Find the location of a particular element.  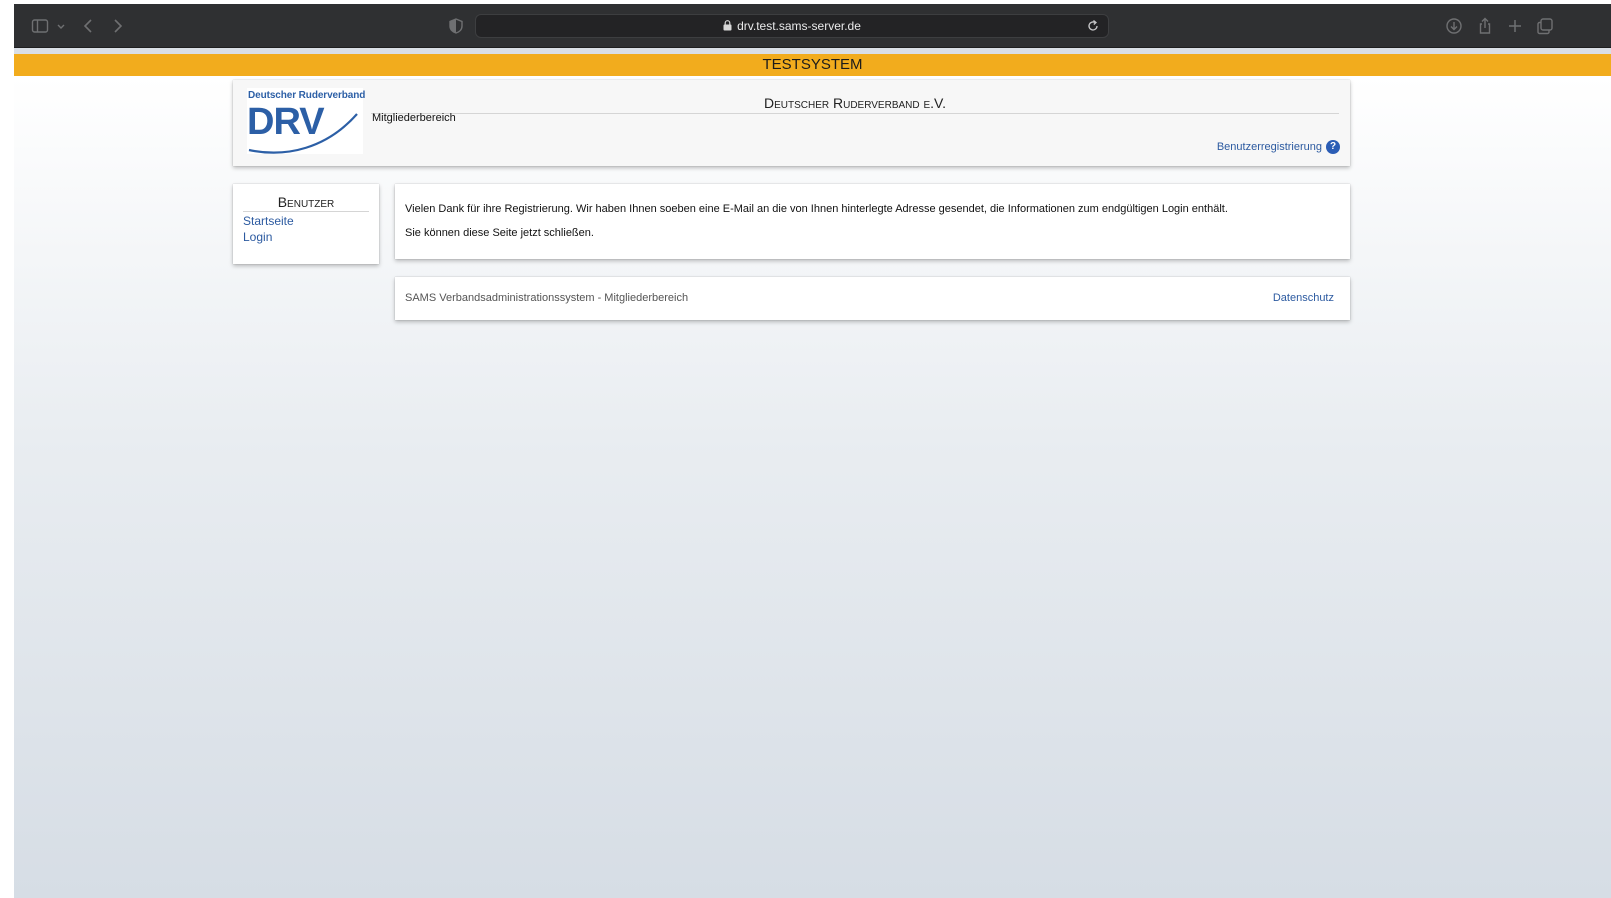

close-page-message: Sie können diese Seite jetzt schließen. is located at coordinates (499, 233).